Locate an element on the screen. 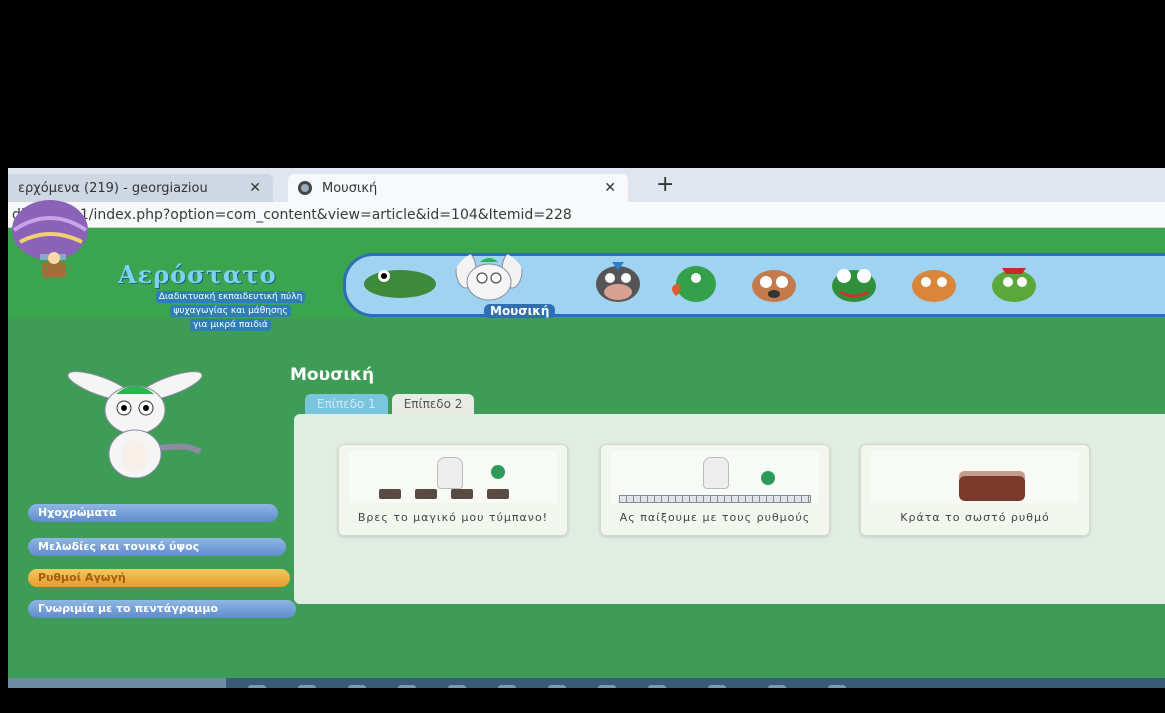 The image size is (1165, 713). sidebar-item-melodies: Μελωδίες και τονικό ύψος is located at coordinates (157, 547).